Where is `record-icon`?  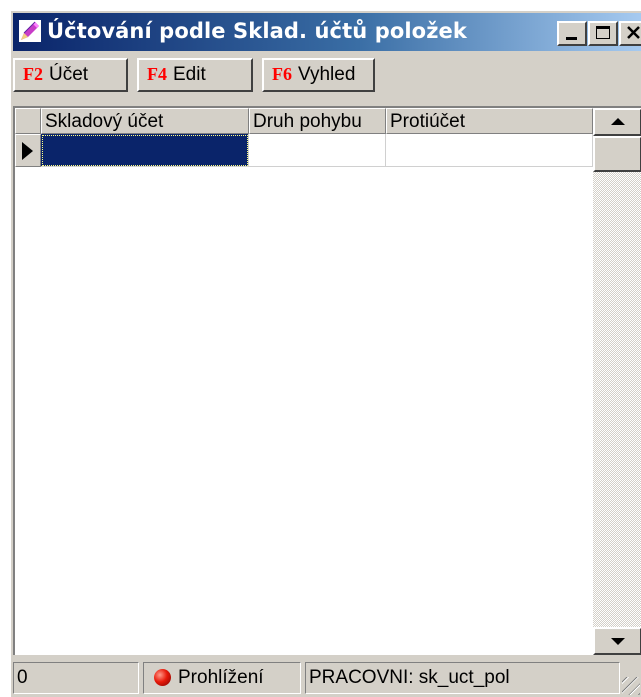
record-icon is located at coordinates (162, 677).